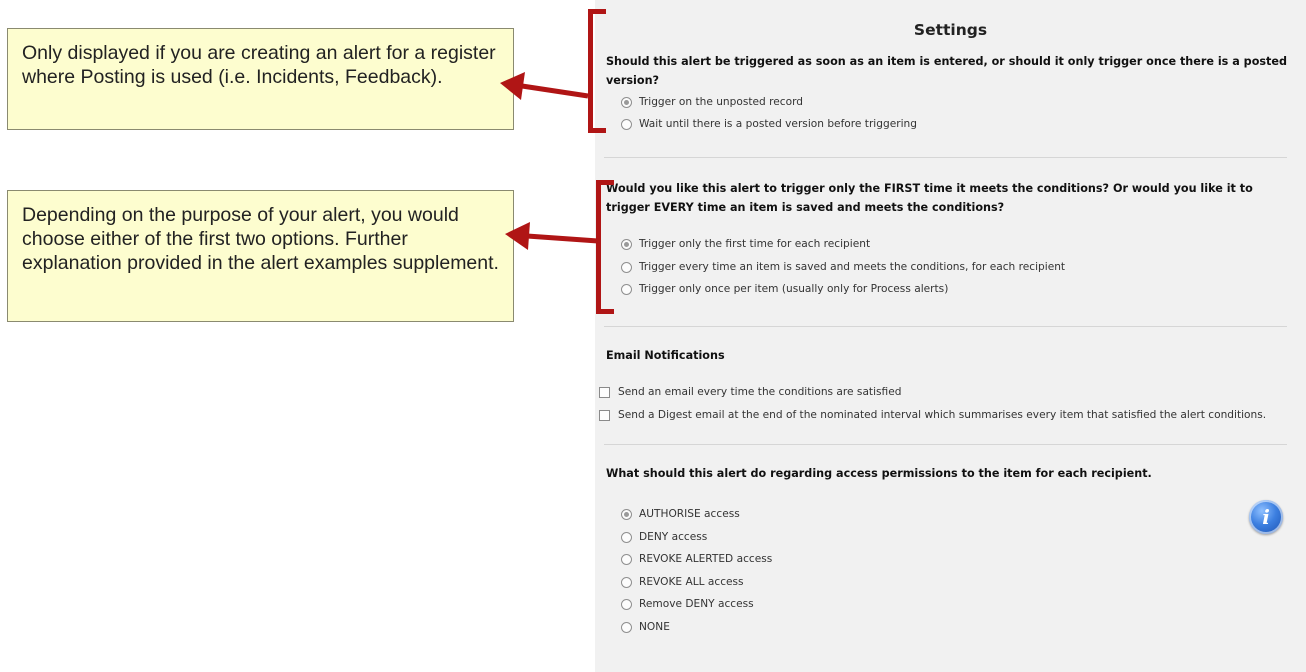  I want to click on annotation-arrow-frequency, so click(552, 236).